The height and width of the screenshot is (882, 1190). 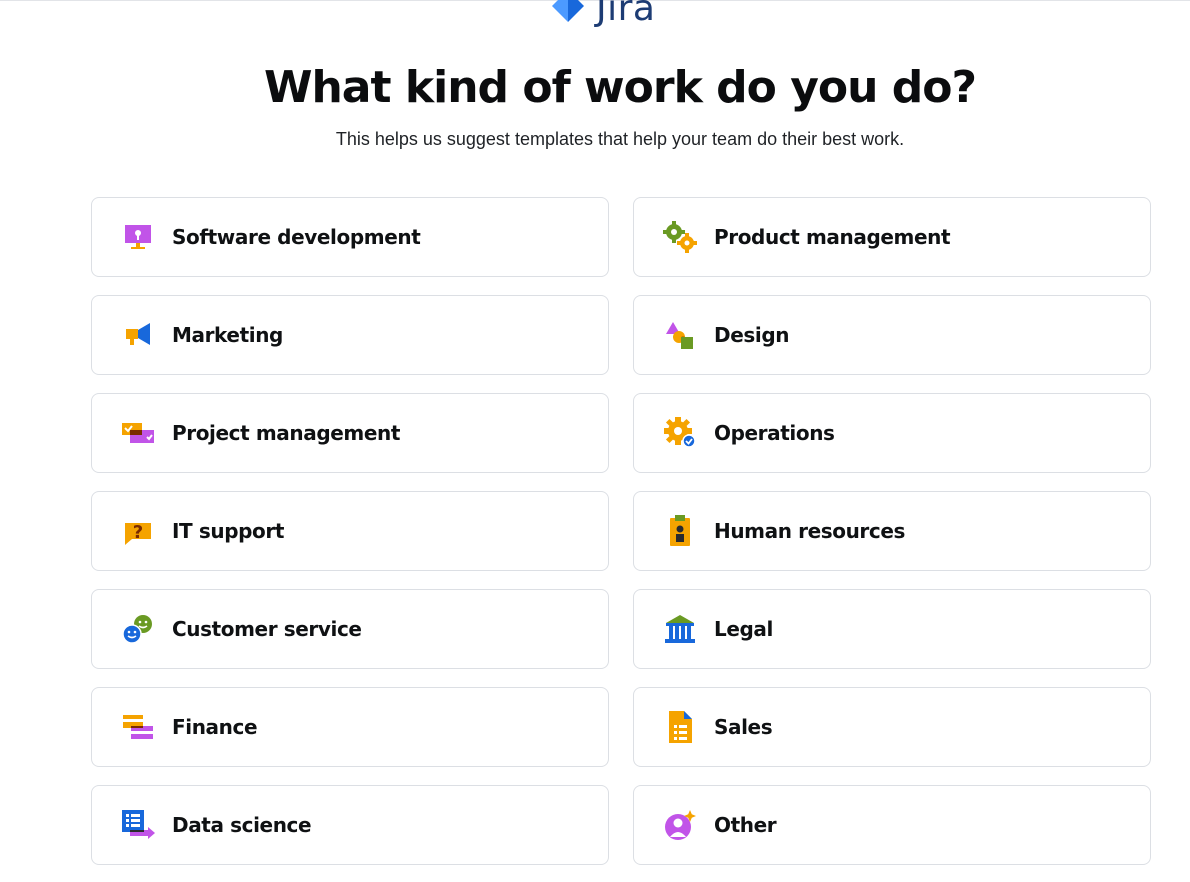 I want to click on smiley-faces-icon, so click(x=138, y=629).